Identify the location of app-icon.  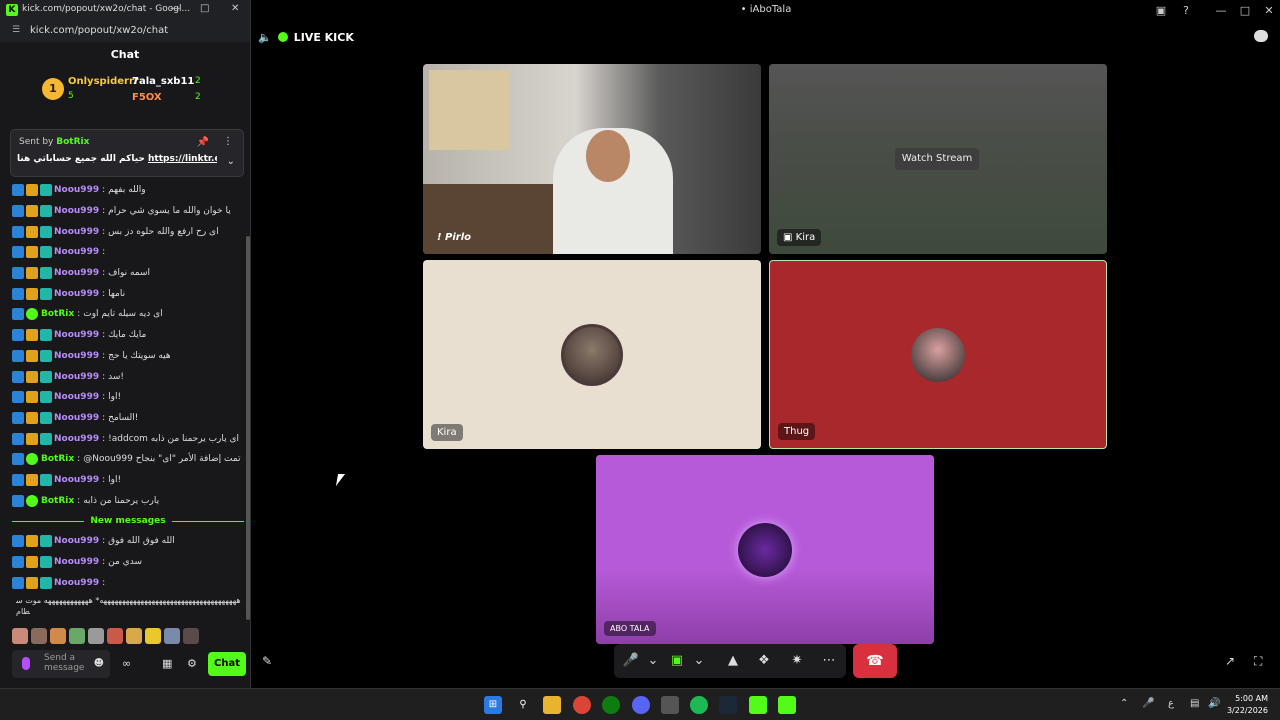
(670, 705).